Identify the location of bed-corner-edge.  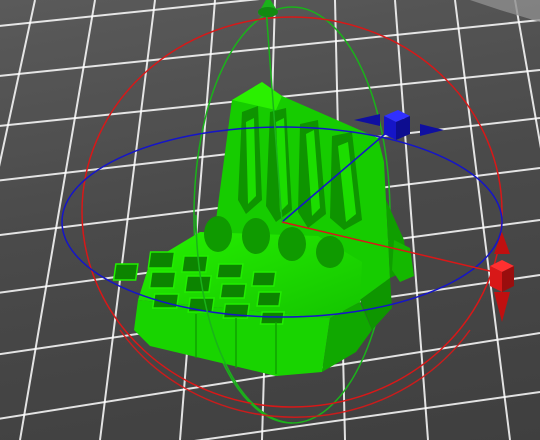
(505, 11).